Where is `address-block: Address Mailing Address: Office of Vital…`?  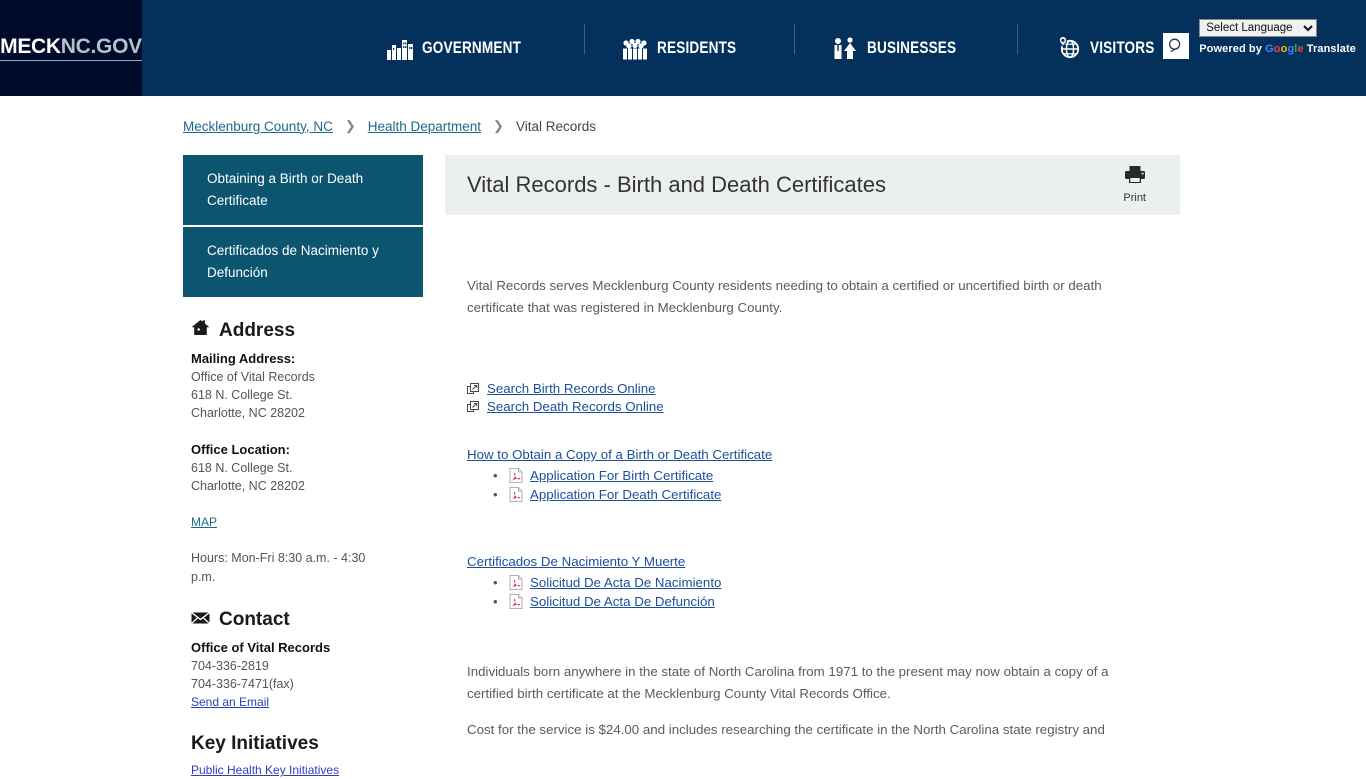 address-block: Address Mailing Address: Office of Vital… is located at coordinates (303, 453).